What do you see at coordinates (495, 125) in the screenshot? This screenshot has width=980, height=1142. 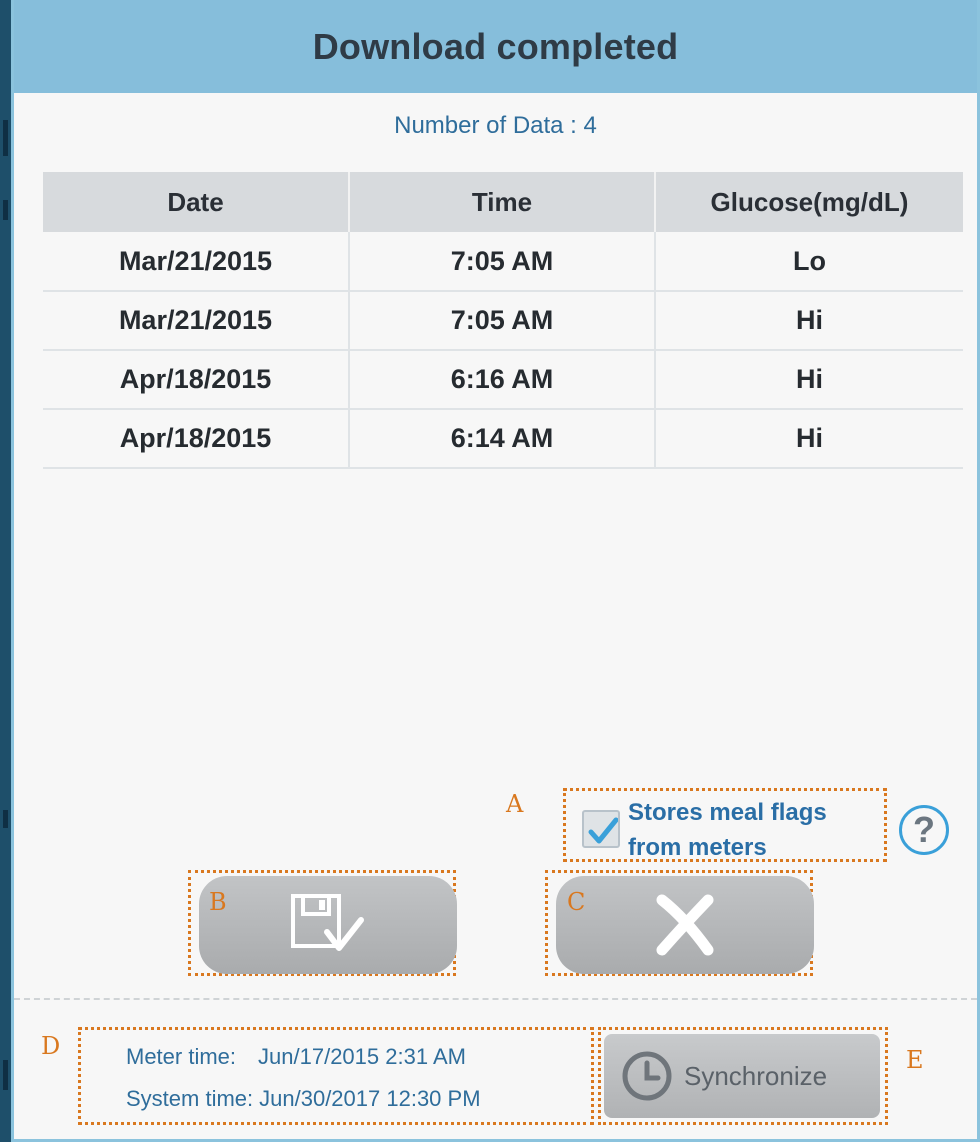 I see `data-count: Number of Data : 4` at bounding box center [495, 125].